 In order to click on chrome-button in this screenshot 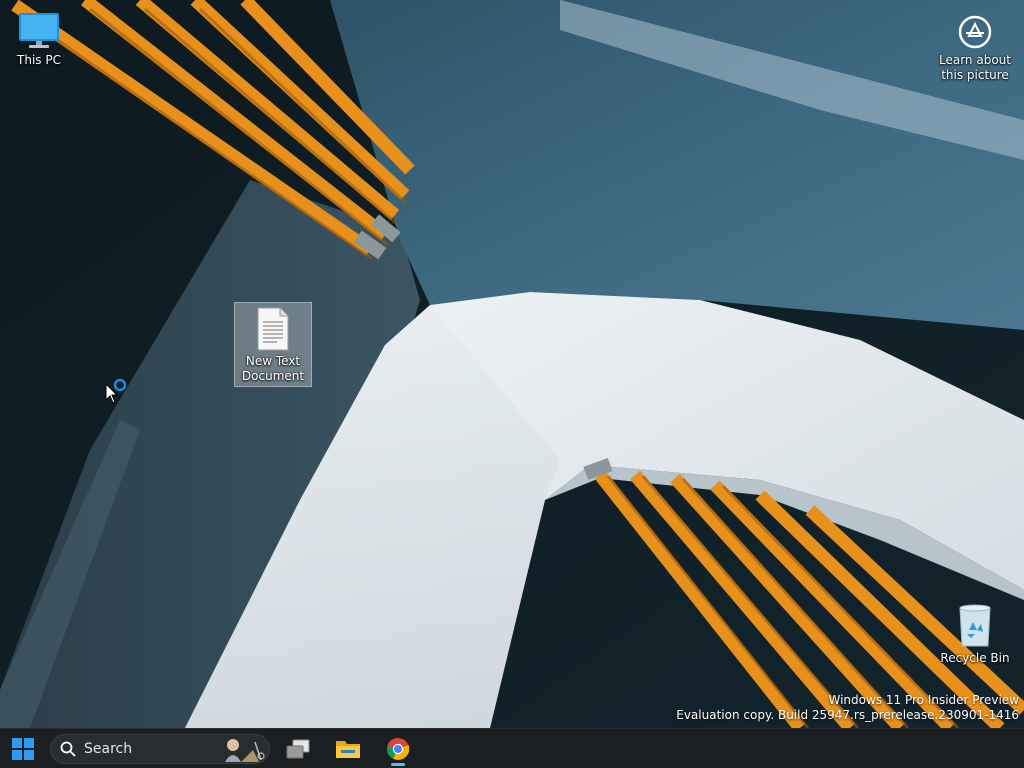, I will do `click(398, 749)`.